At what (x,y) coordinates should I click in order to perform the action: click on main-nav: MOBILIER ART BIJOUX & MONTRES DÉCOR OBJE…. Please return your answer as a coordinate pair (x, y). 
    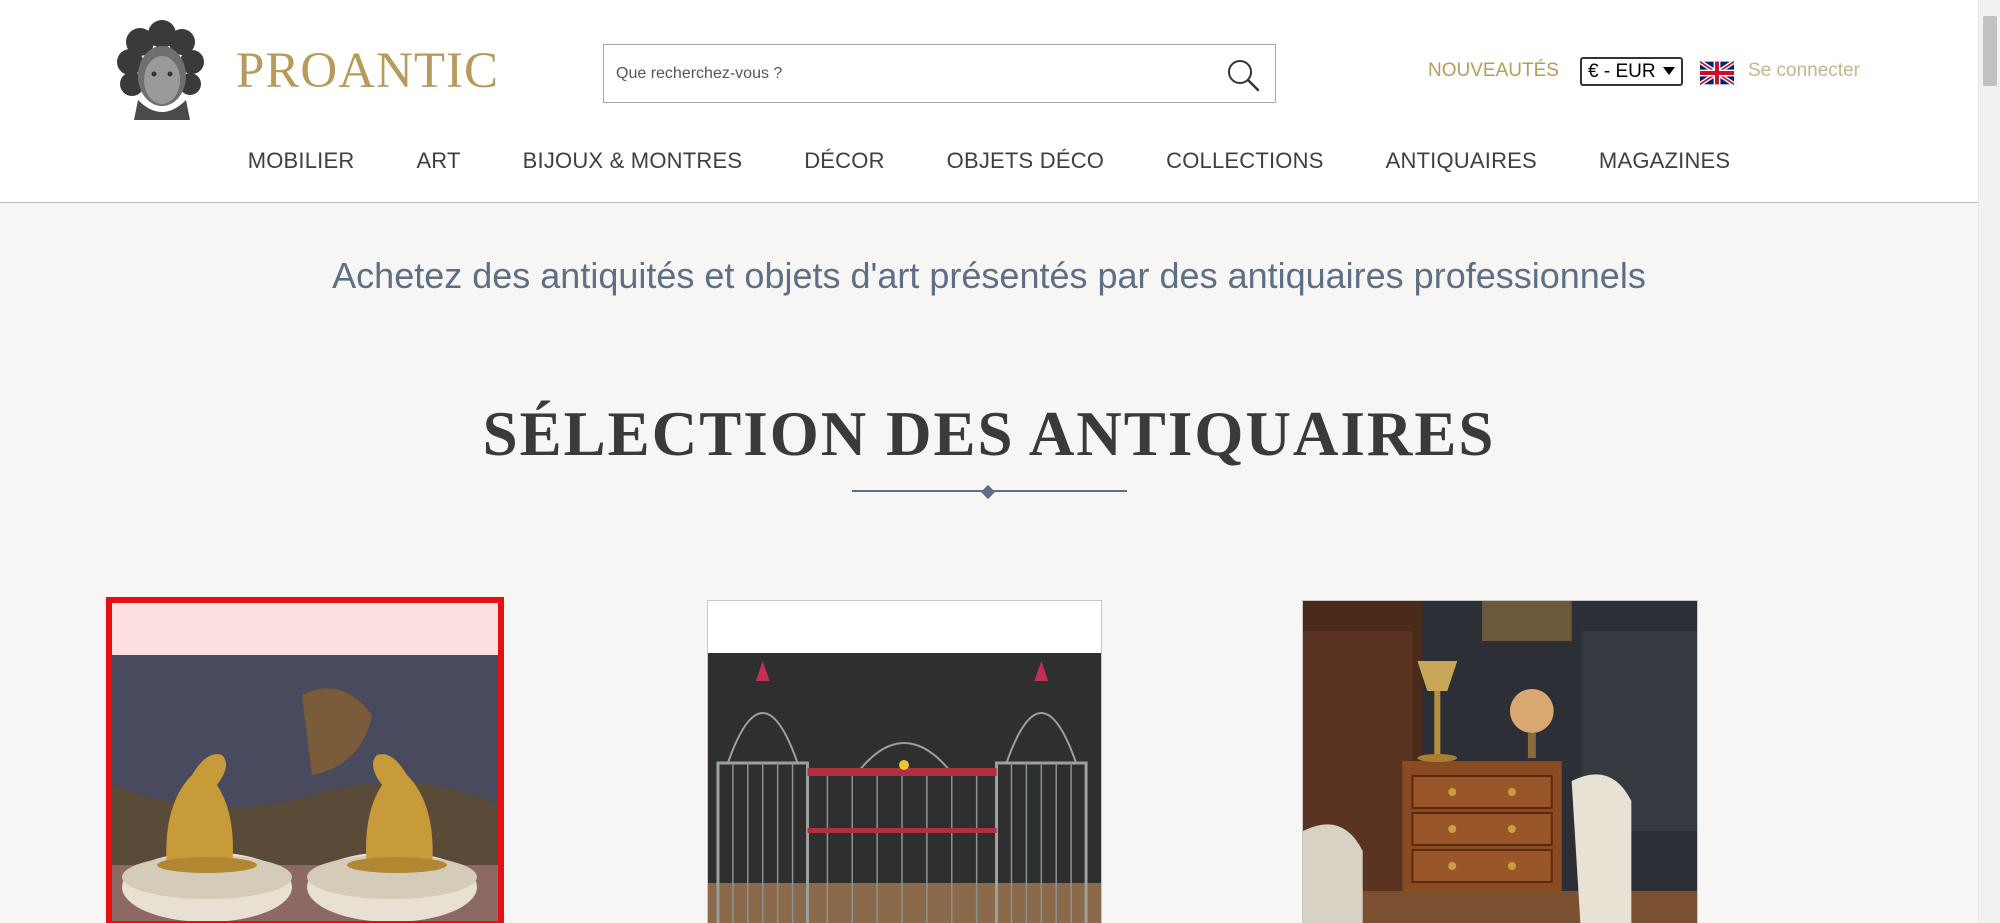
    Looking at the image, I should click on (989, 161).